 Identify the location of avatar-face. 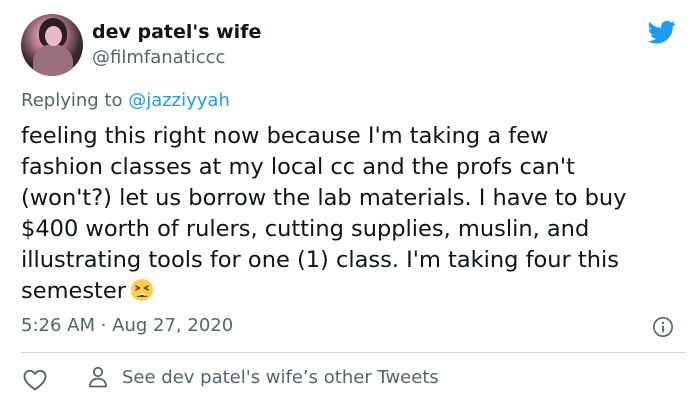
(53, 36).